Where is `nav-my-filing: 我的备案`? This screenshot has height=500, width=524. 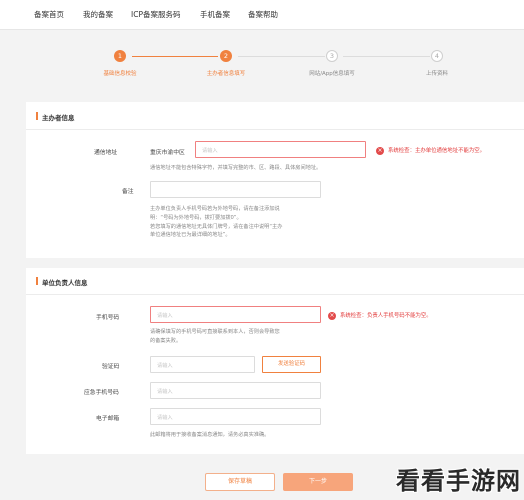
nav-my-filing: 我的备案 is located at coordinates (98, 14).